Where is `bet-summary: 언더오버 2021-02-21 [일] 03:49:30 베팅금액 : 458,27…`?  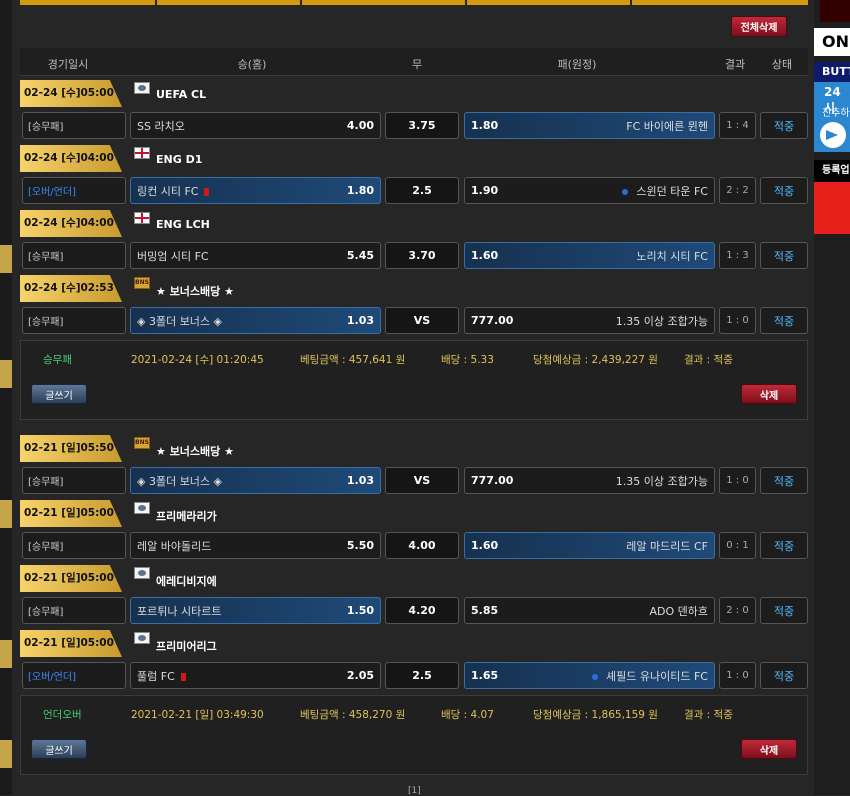
bet-summary: 언더오버 2021-02-21 [일] 03:49:30 베팅금액 : 458,27… is located at coordinates (414, 735).